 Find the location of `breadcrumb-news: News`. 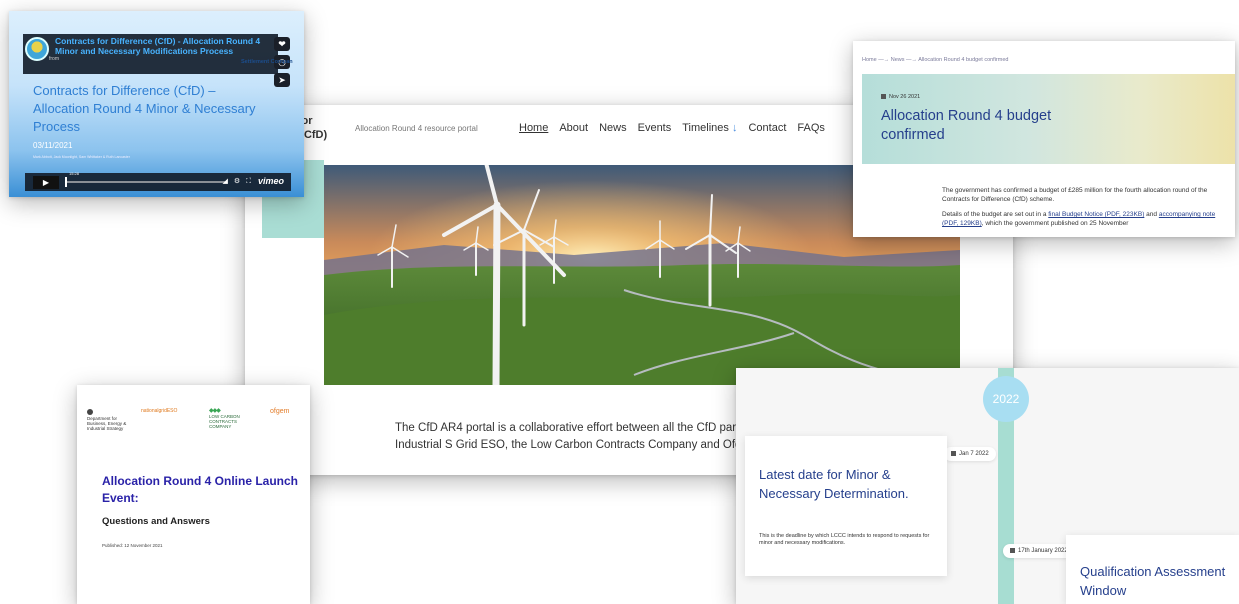

breadcrumb-news: News is located at coordinates (898, 60).